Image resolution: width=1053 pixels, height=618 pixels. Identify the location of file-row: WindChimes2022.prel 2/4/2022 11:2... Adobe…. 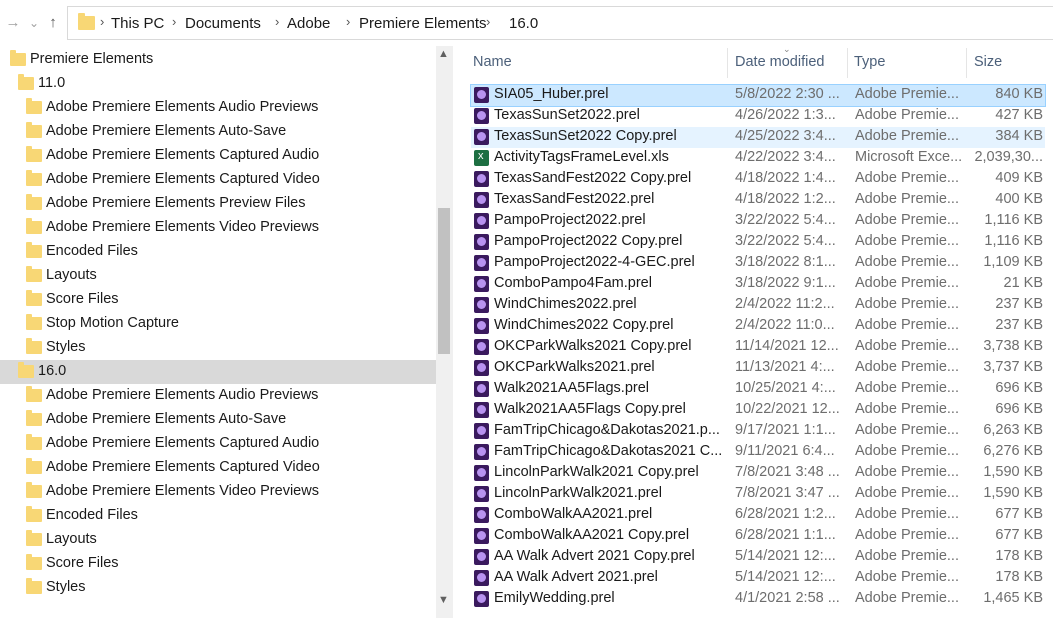
(758, 305).